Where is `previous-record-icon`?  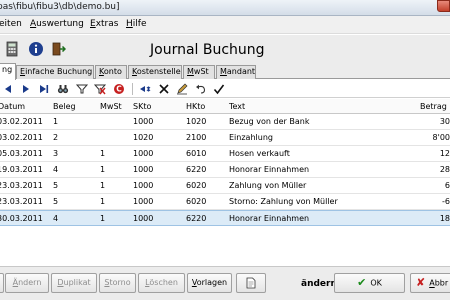 previous-record-icon is located at coordinates (8, 89).